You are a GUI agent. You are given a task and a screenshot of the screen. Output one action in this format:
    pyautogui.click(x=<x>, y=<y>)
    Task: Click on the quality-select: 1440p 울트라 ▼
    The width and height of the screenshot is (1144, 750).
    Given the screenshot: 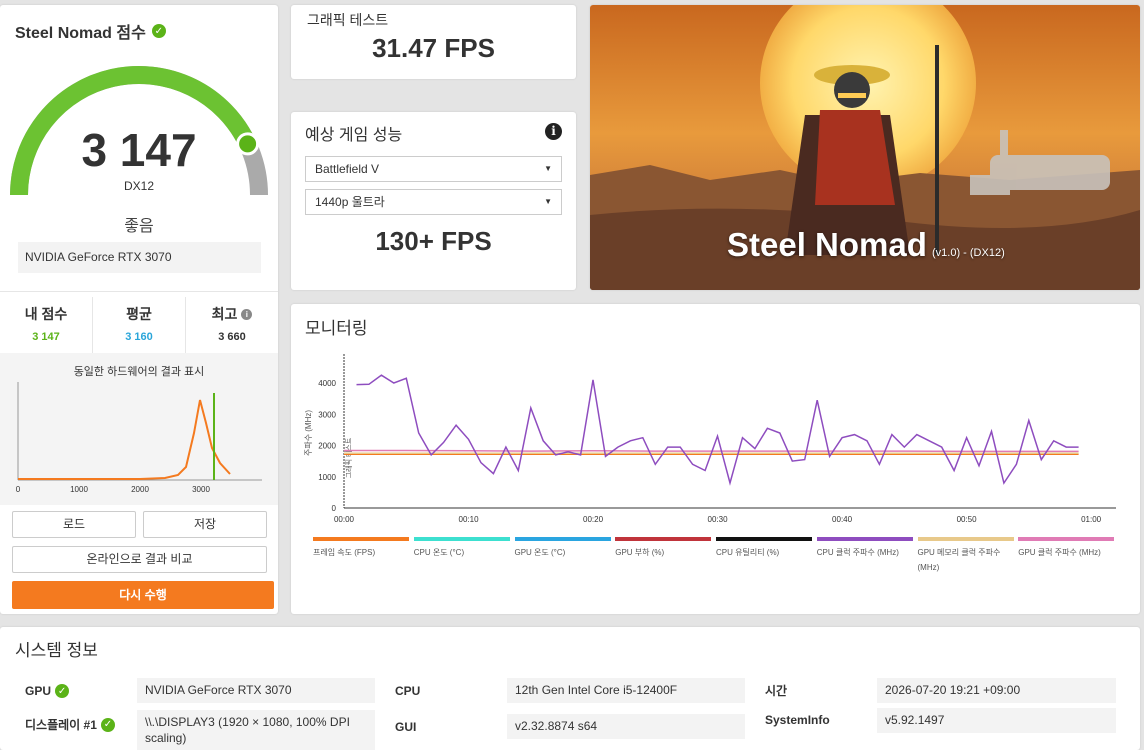 What is the action you would take?
    pyautogui.click(x=433, y=202)
    